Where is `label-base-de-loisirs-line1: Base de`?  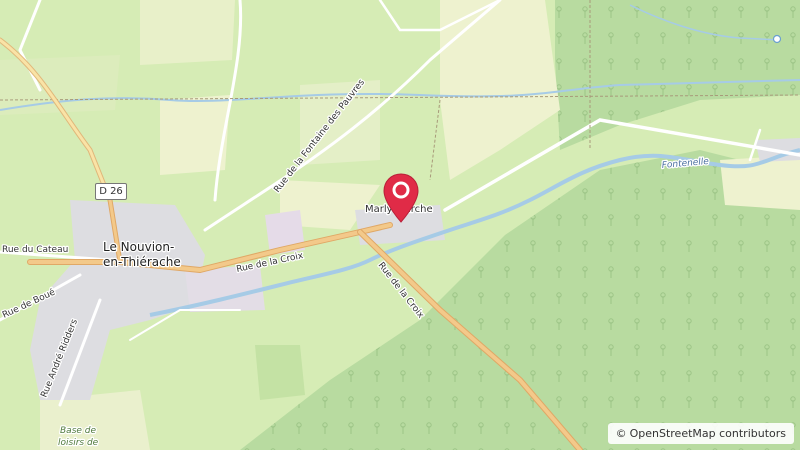 label-base-de-loisirs-line1: Base de is located at coordinates (78, 431).